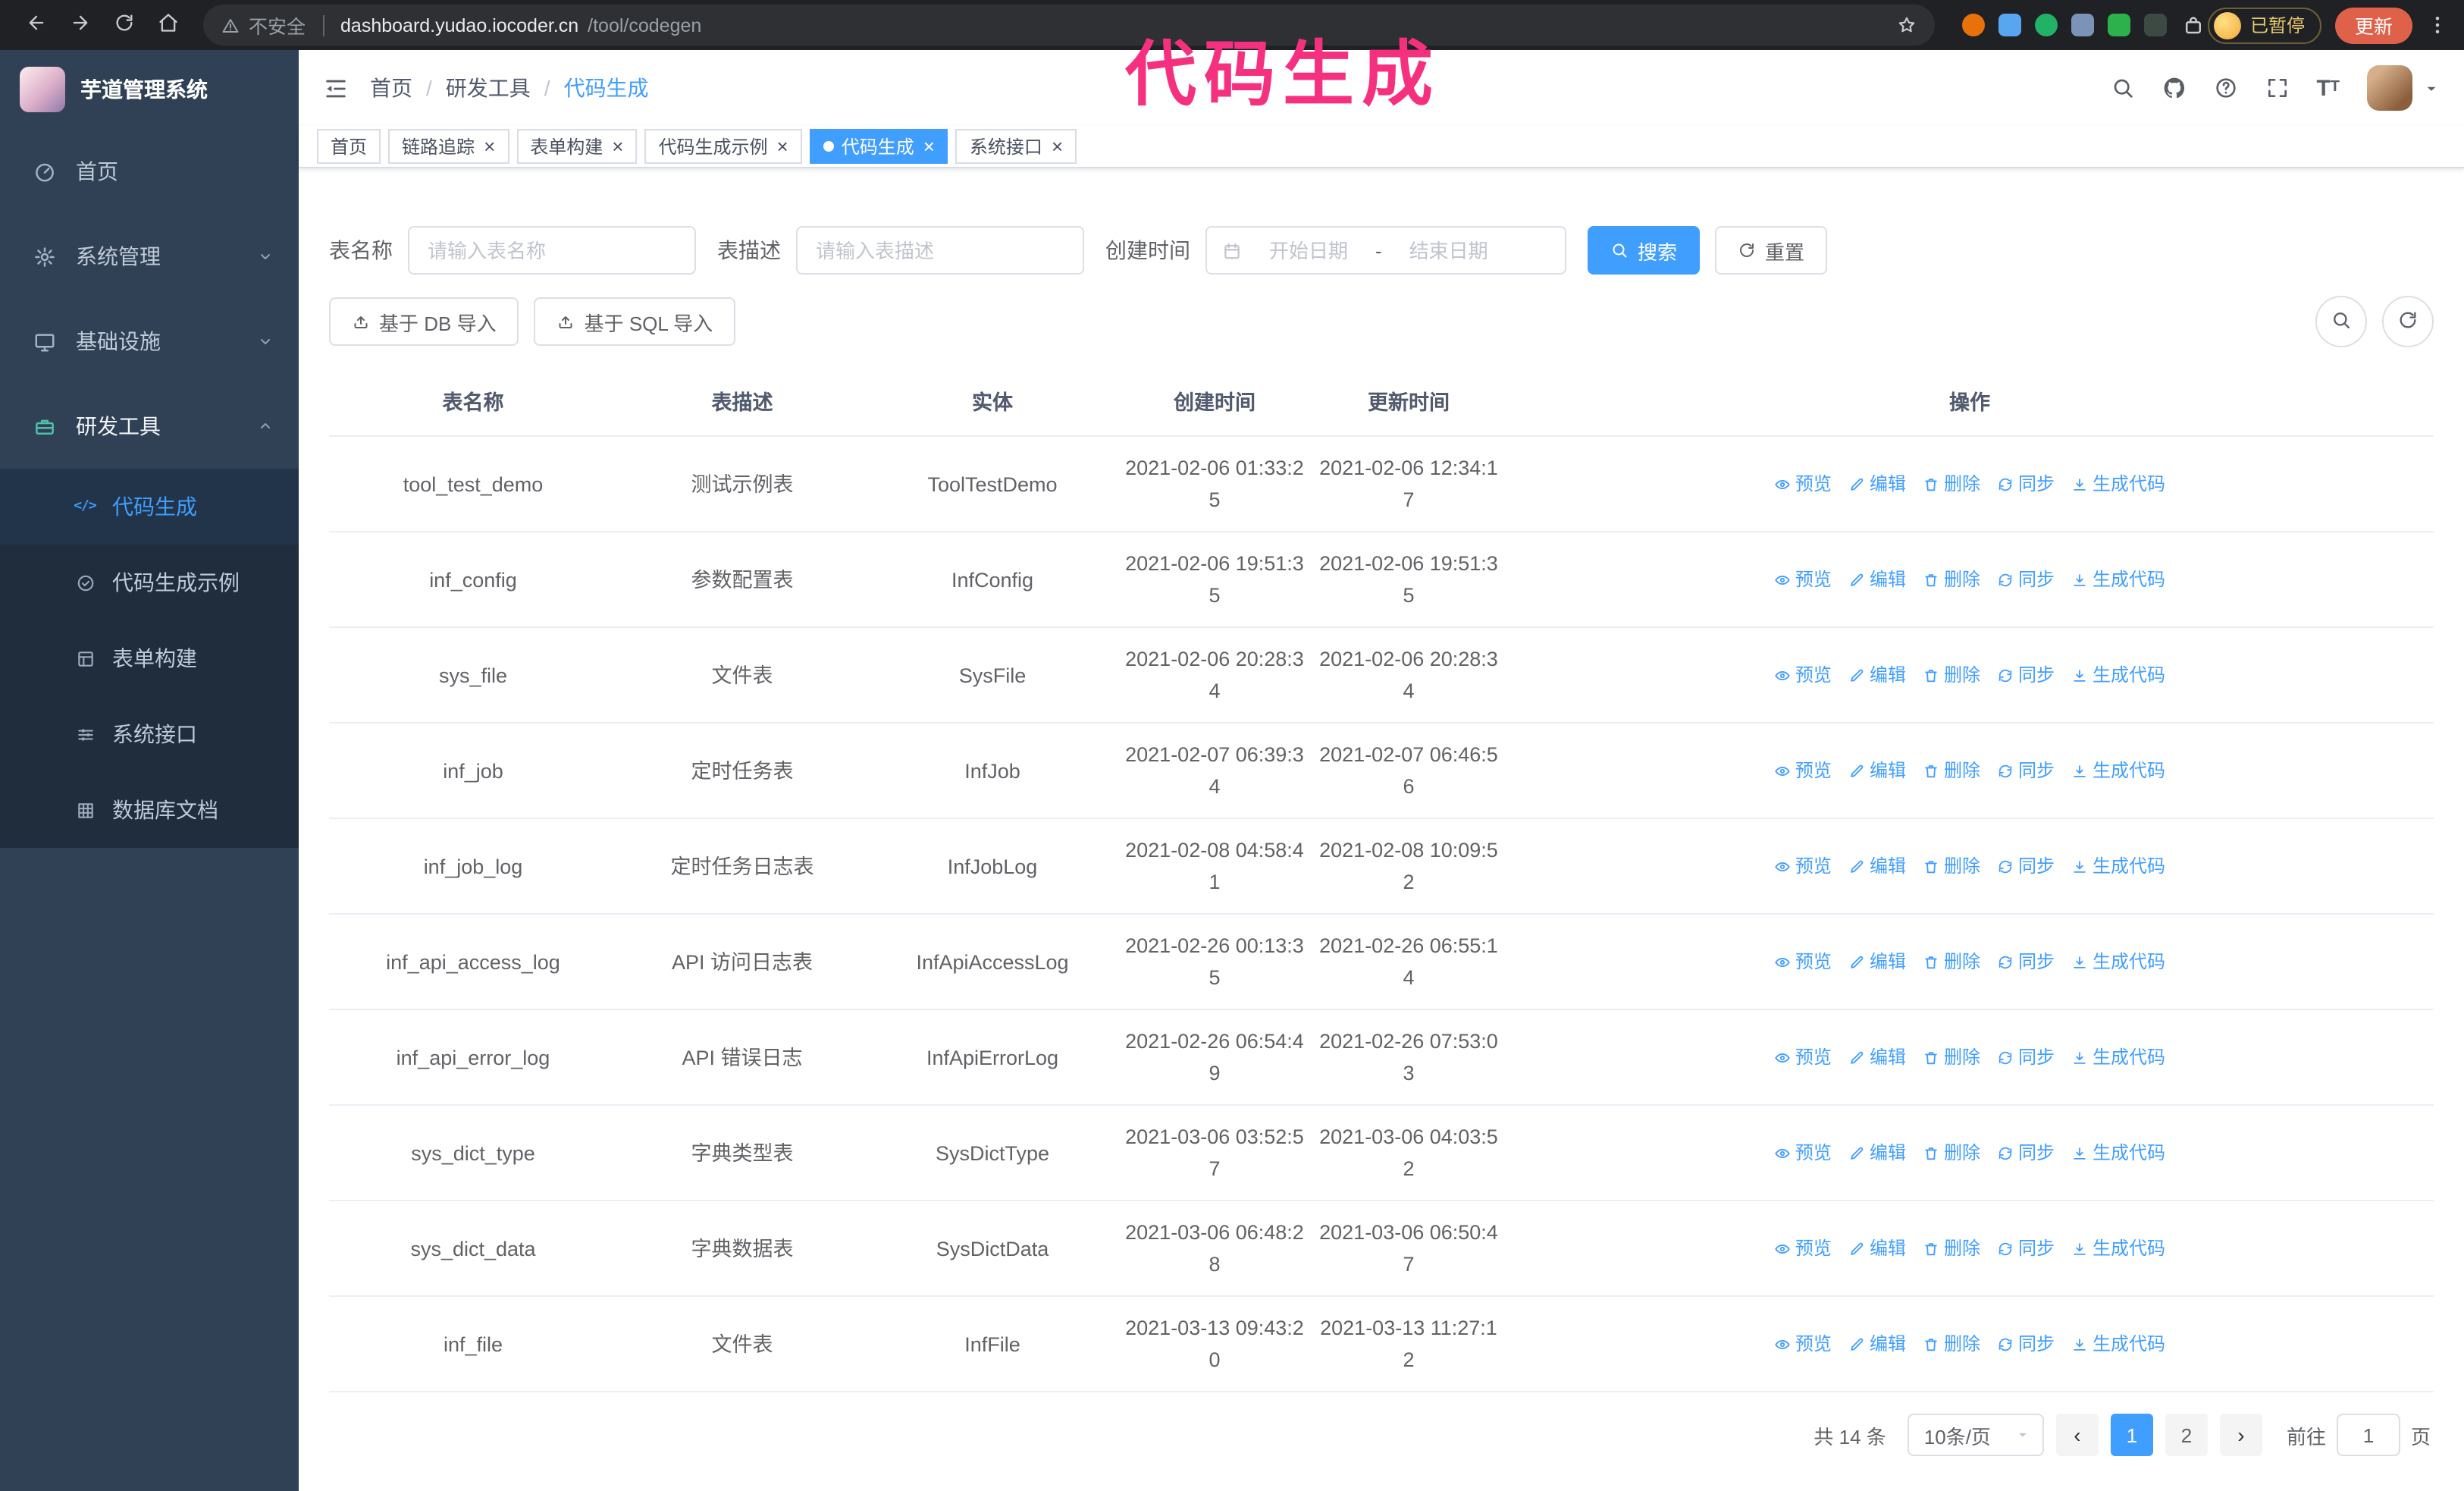 Image resolution: width=2464 pixels, height=1491 pixels. I want to click on tab-代码生成: 代码生成 ×, so click(879, 146).